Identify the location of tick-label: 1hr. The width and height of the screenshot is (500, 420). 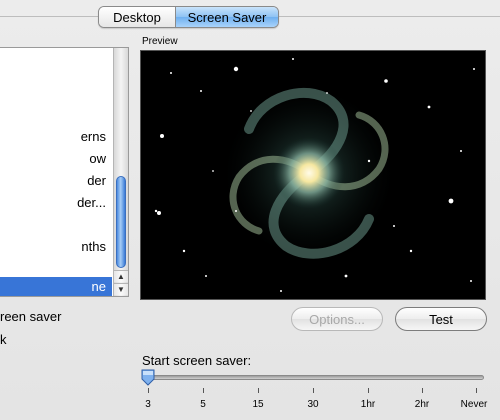
(368, 404).